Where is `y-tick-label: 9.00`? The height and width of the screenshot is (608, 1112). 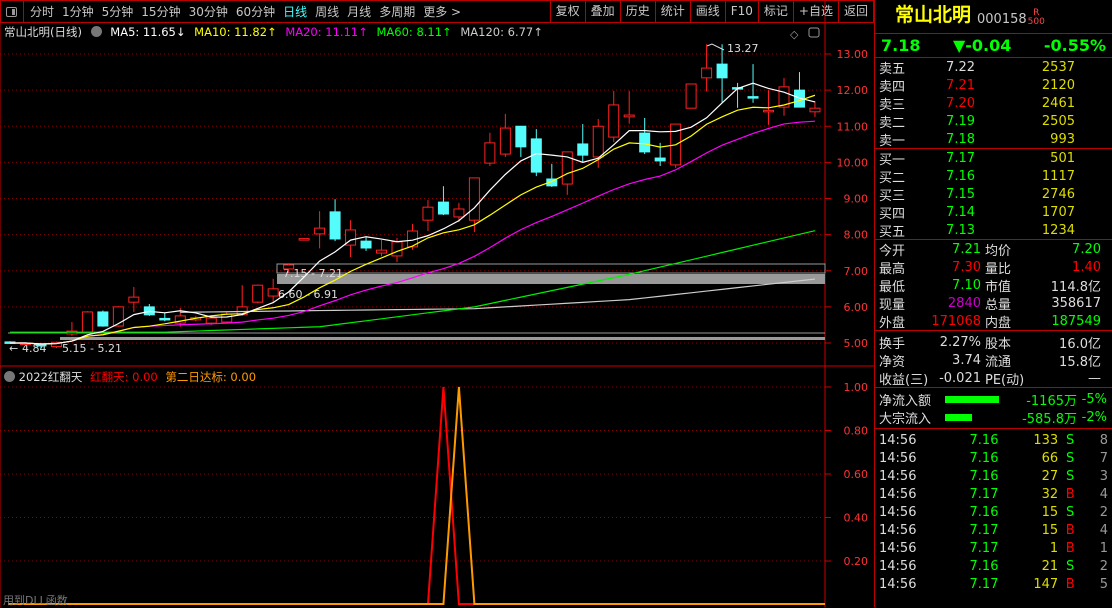 y-tick-label: 9.00 is located at coordinates (856, 199).